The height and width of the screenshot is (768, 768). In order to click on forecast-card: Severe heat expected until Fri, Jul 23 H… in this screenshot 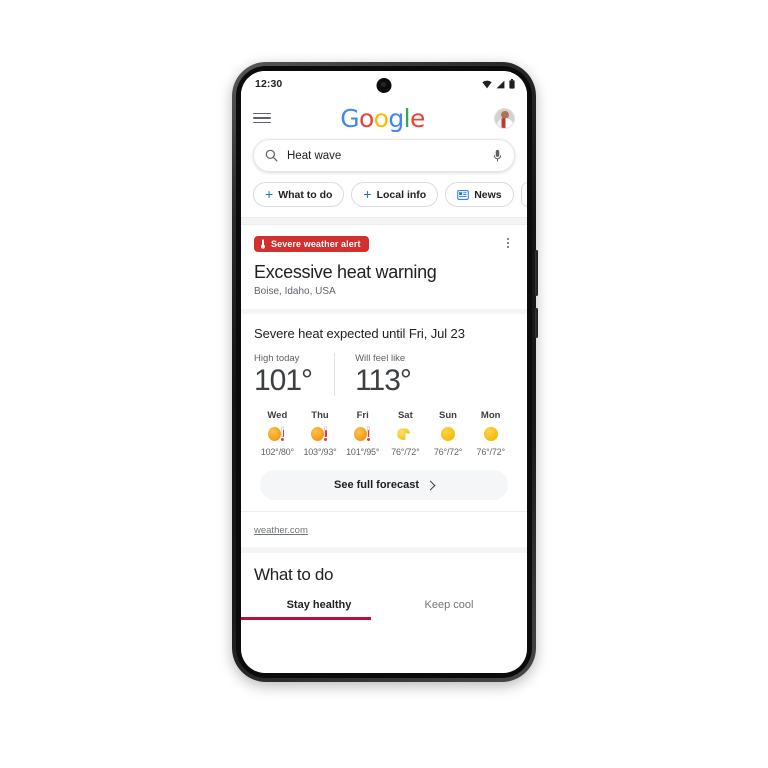, I will do `click(384, 412)`.